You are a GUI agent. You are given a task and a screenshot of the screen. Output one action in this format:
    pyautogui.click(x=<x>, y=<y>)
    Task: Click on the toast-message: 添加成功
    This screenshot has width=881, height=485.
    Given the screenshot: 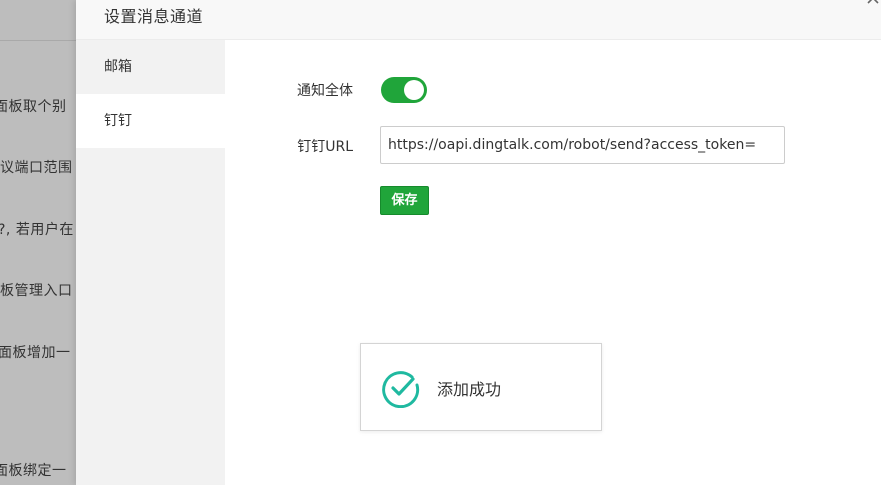 What is the action you would take?
    pyautogui.click(x=469, y=389)
    